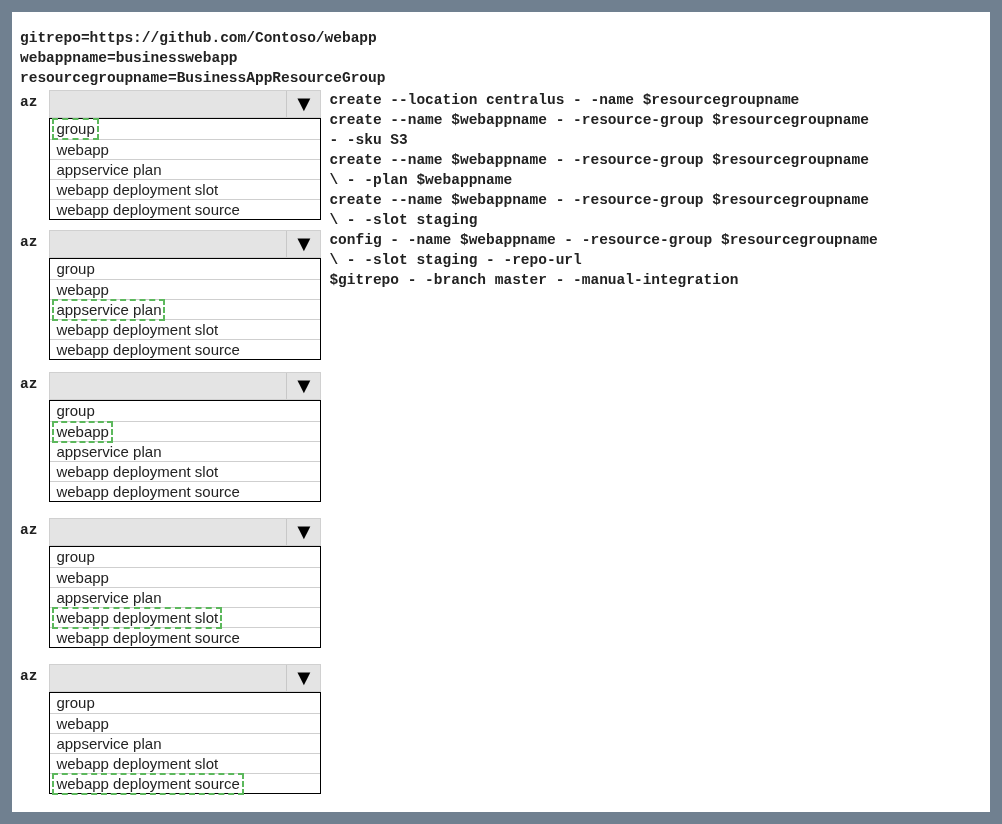 The width and height of the screenshot is (1002, 824). What do you see at coordinates (456, 260) in the screenshot?
I see `command-line: \ - -slot staging - -repo-url` at bounding box center [456, 260].